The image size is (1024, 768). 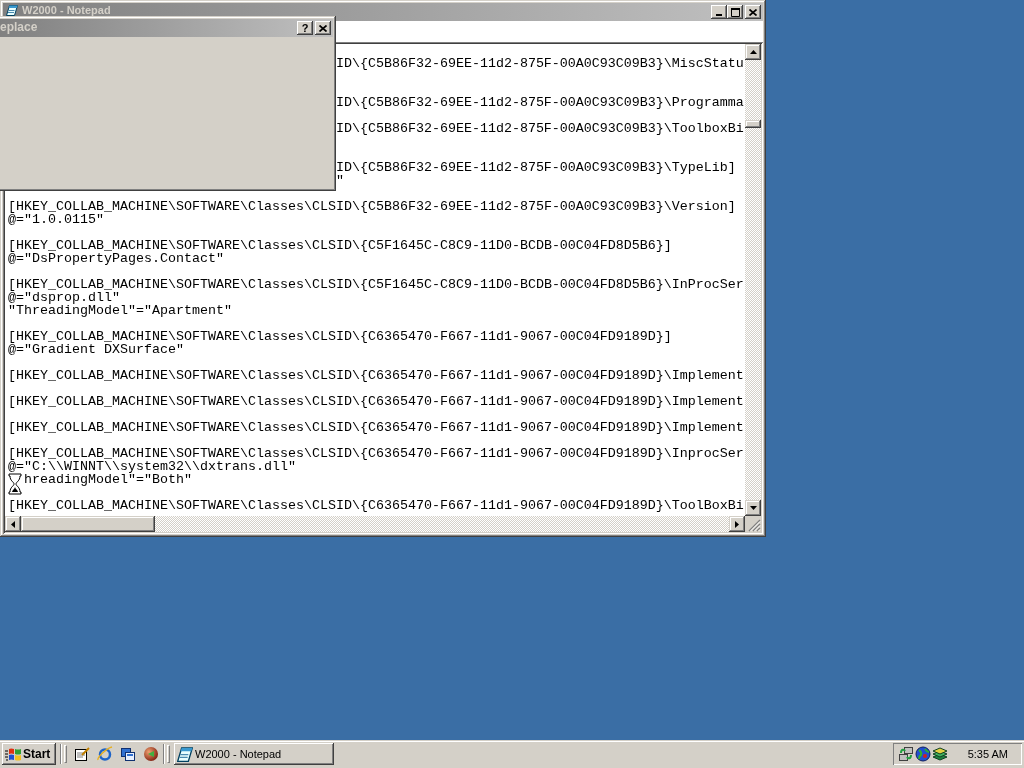 I want to click on scroll-right-button, so click(x=737, y=524).